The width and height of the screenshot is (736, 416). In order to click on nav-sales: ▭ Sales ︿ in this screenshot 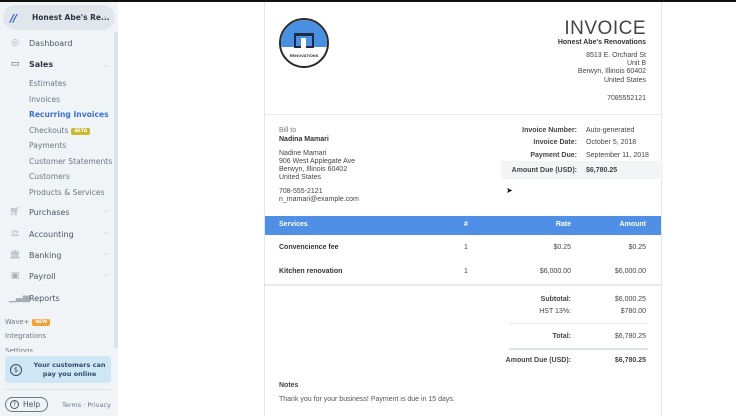, I will do `click(59, 64)`.